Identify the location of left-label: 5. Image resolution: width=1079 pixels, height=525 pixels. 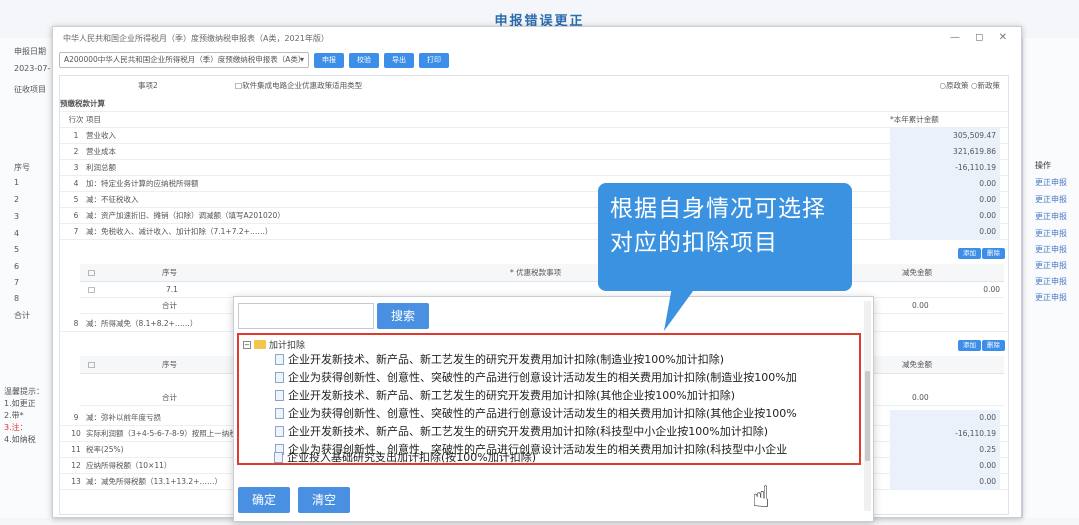
(17, 249).